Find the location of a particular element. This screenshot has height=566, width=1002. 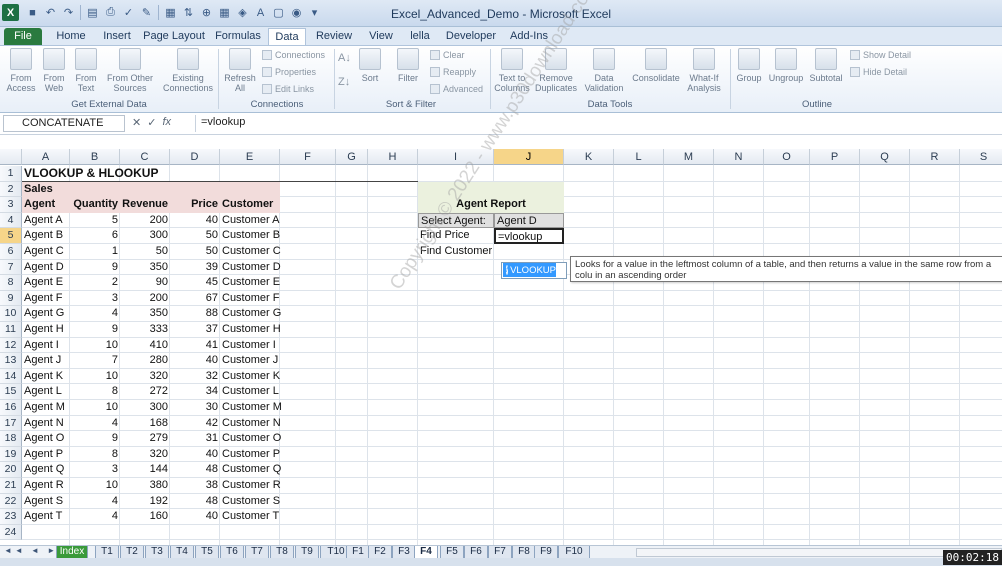

column-header-e: E is located at coordinates (250, 157).